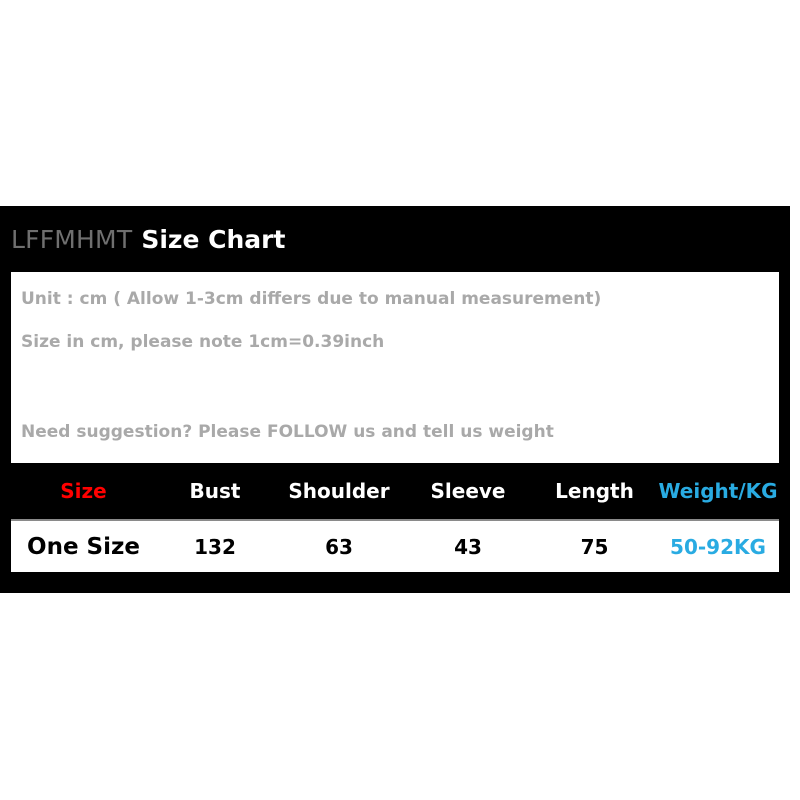  I want to click on chart-title-bar: LFFMHMT Size Chart, so click(395, 239).